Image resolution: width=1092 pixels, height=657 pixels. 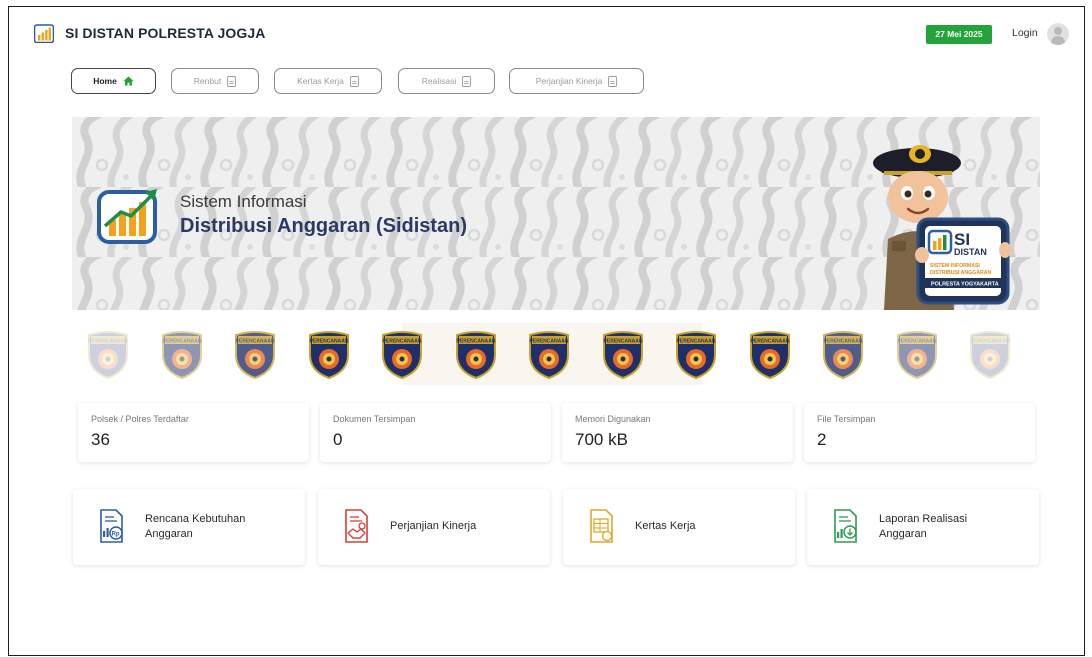 I want to click on nav-kertas-kerja-label: Kertas Kerja, so click(x=320, y=81).